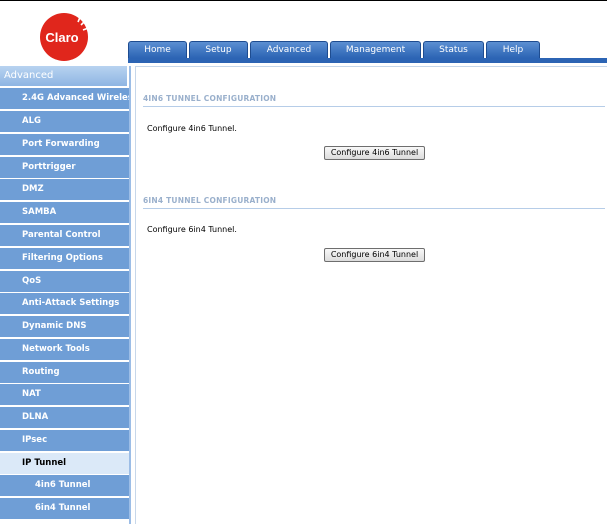  What do you see at coordinates (64, 349) in the screenshot?
I see `sidebar-item-network-tools: Network Tools` at bounding box center [64, 349].